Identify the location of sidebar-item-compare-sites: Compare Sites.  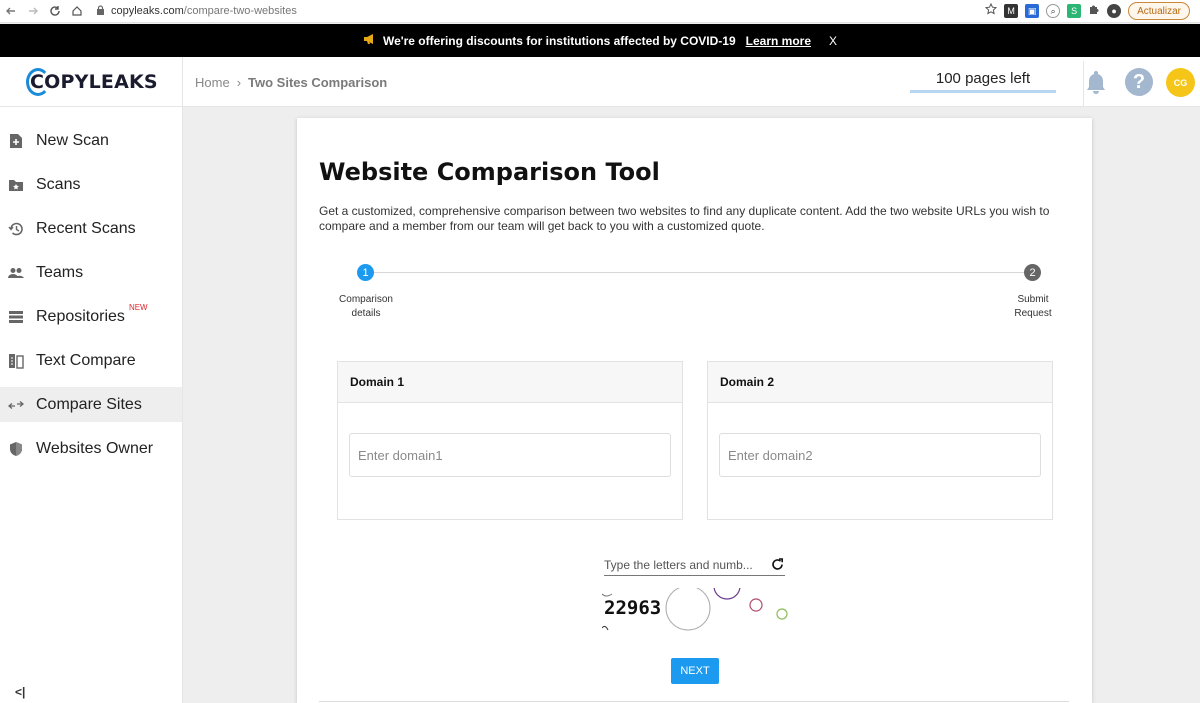
(91, 404).